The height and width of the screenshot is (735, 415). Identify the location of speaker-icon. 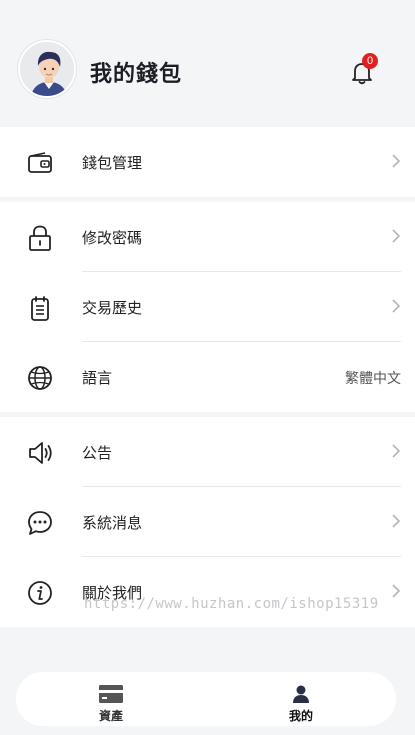
(40, 453).